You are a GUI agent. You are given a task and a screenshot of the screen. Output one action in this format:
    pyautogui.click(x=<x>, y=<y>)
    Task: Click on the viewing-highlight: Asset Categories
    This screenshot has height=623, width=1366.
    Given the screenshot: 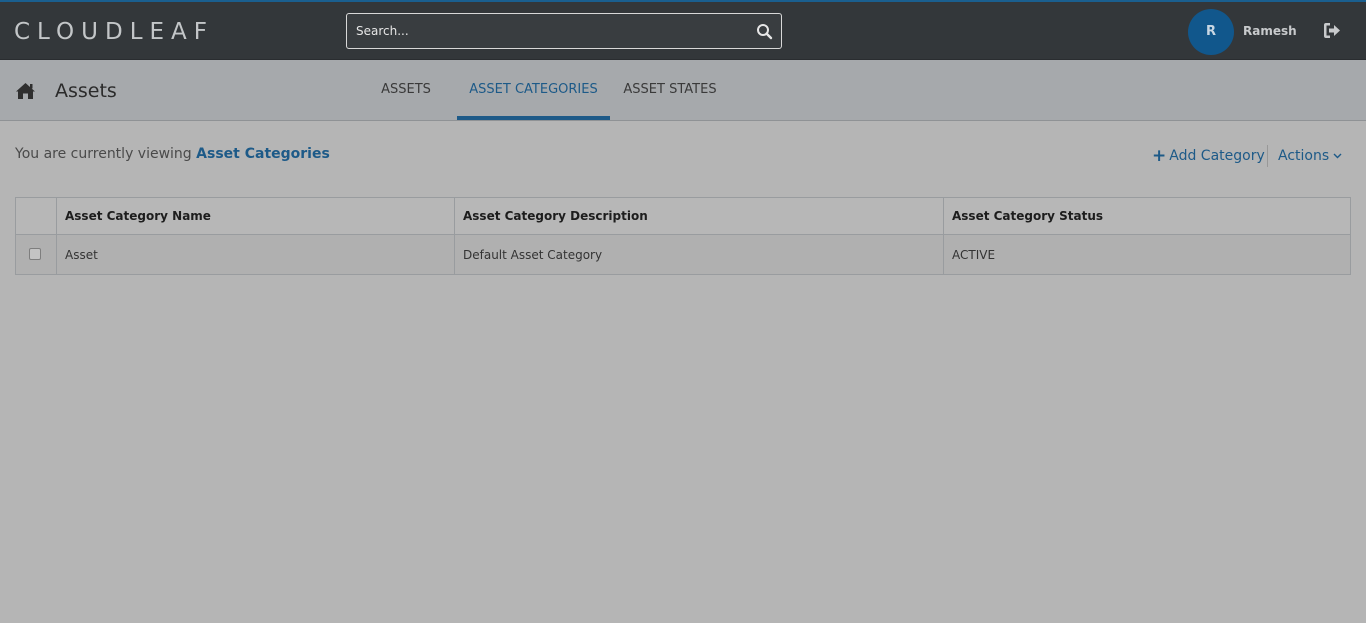 What is the action you would take?
    pyautogui.click(x=263, y=154)
    